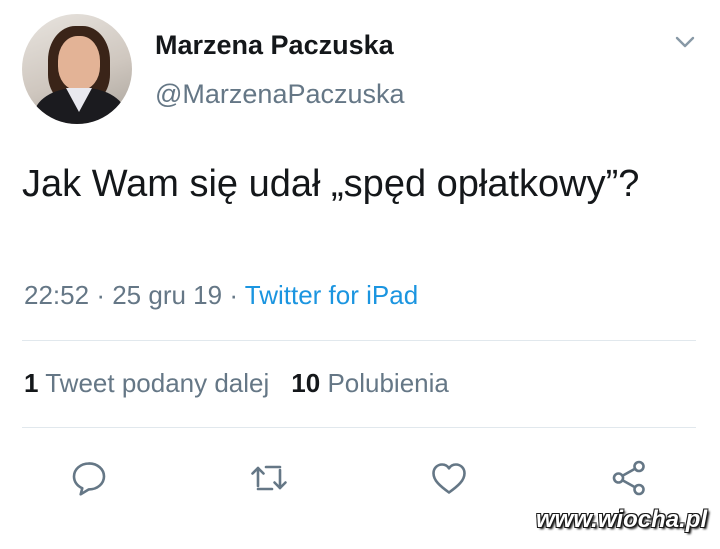  Describe the element at coordinates (157, 383) in the screenshot. I see `retweets-label: Tweet podany dalej` at that location.